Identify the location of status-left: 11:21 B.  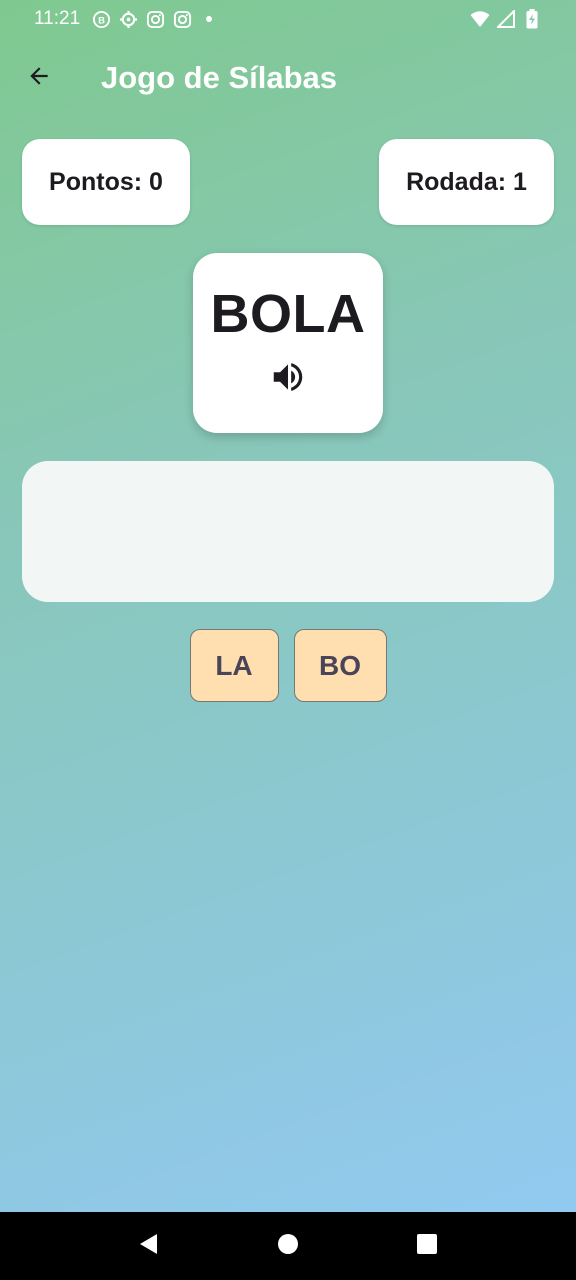
(126, 19).